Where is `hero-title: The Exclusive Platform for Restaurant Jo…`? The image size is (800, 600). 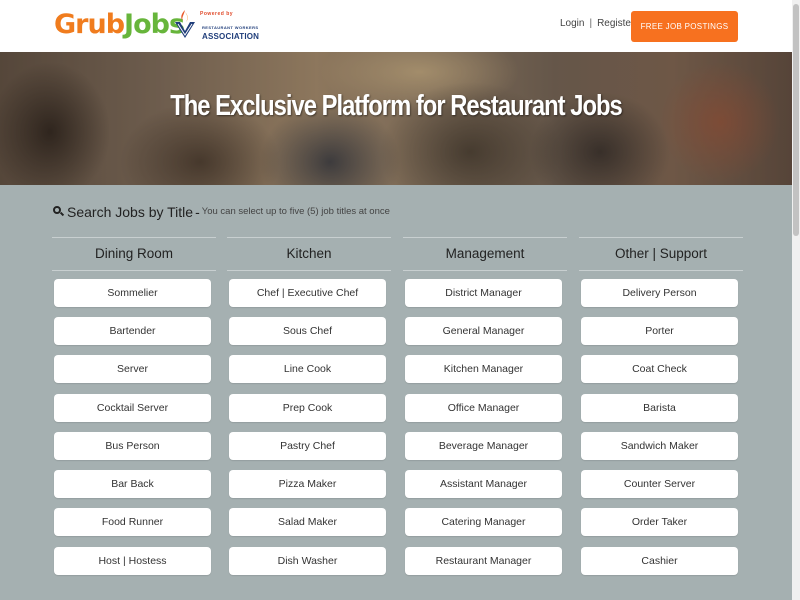
hero-title: The Exclusive Platform for Restaurant Jo… is located at coordinates (396, 106).